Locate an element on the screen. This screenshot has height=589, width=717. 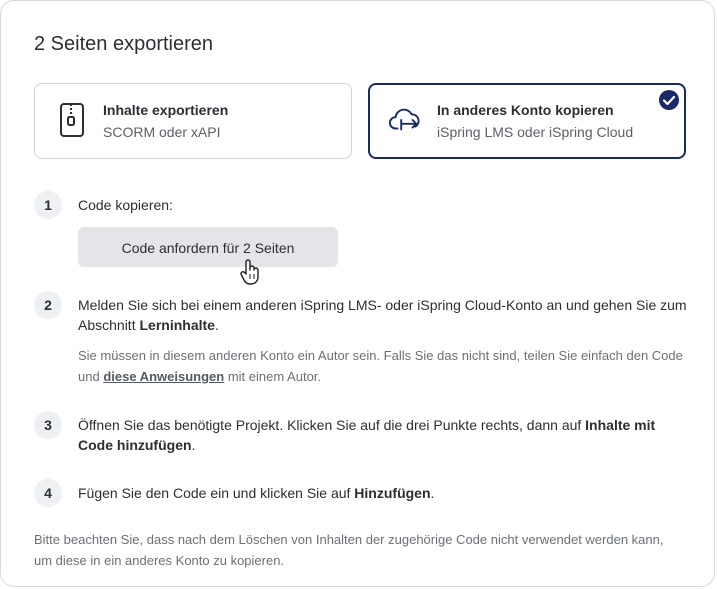
option-subtitle: SCORM oder xAPI is located at coordinates (162, 132).